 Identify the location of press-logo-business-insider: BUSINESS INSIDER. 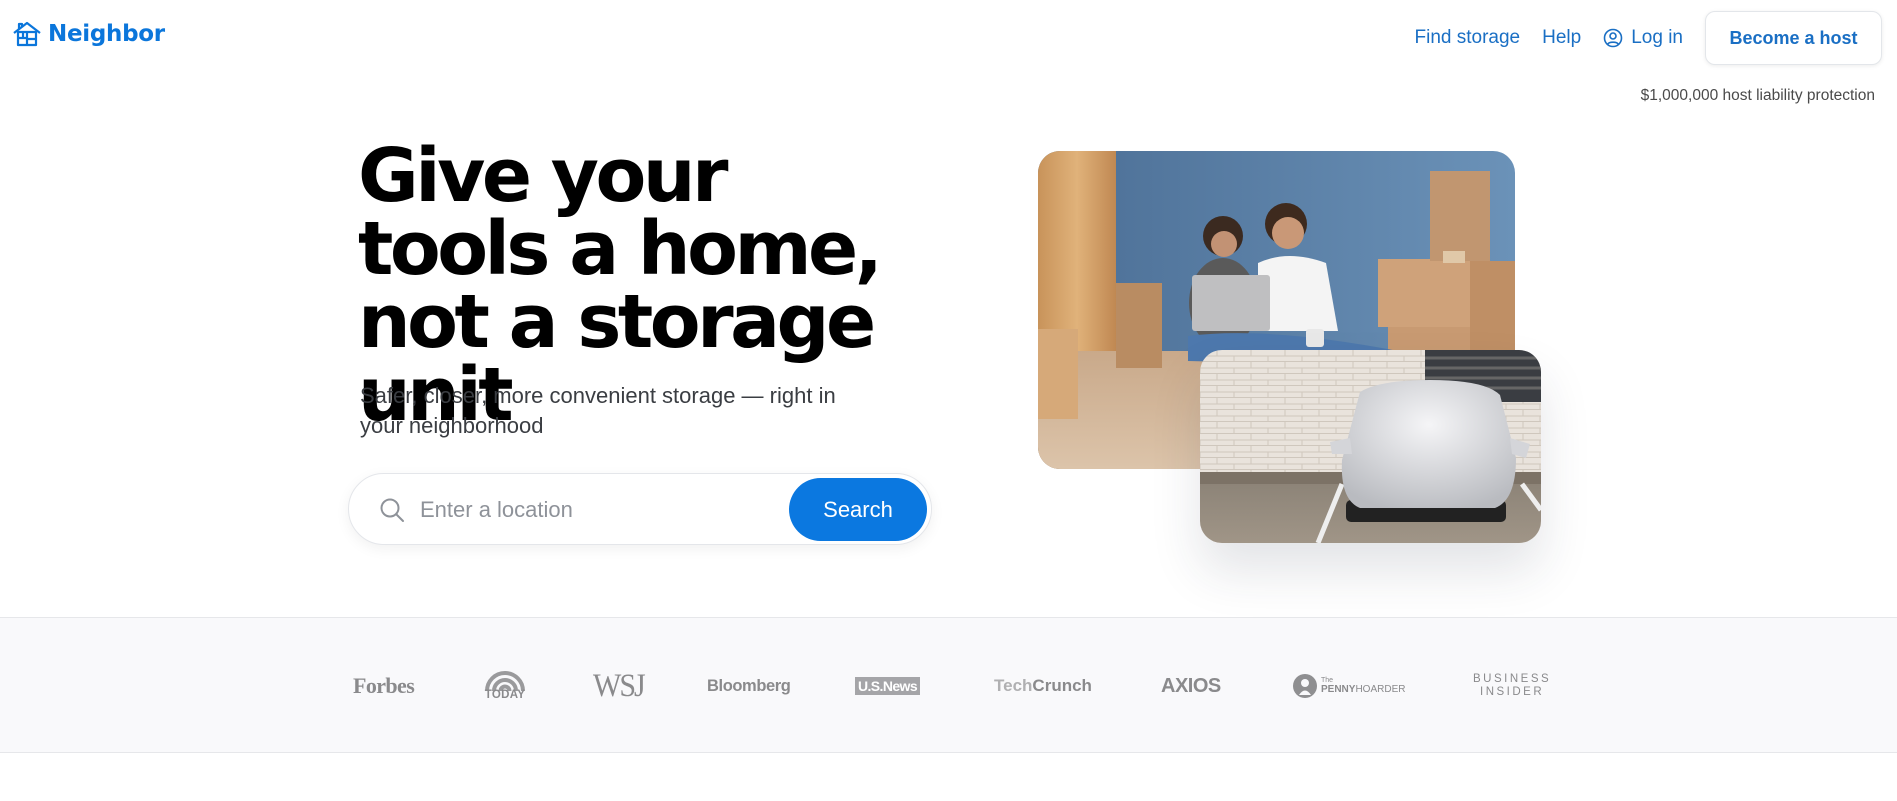
(1512, 686).